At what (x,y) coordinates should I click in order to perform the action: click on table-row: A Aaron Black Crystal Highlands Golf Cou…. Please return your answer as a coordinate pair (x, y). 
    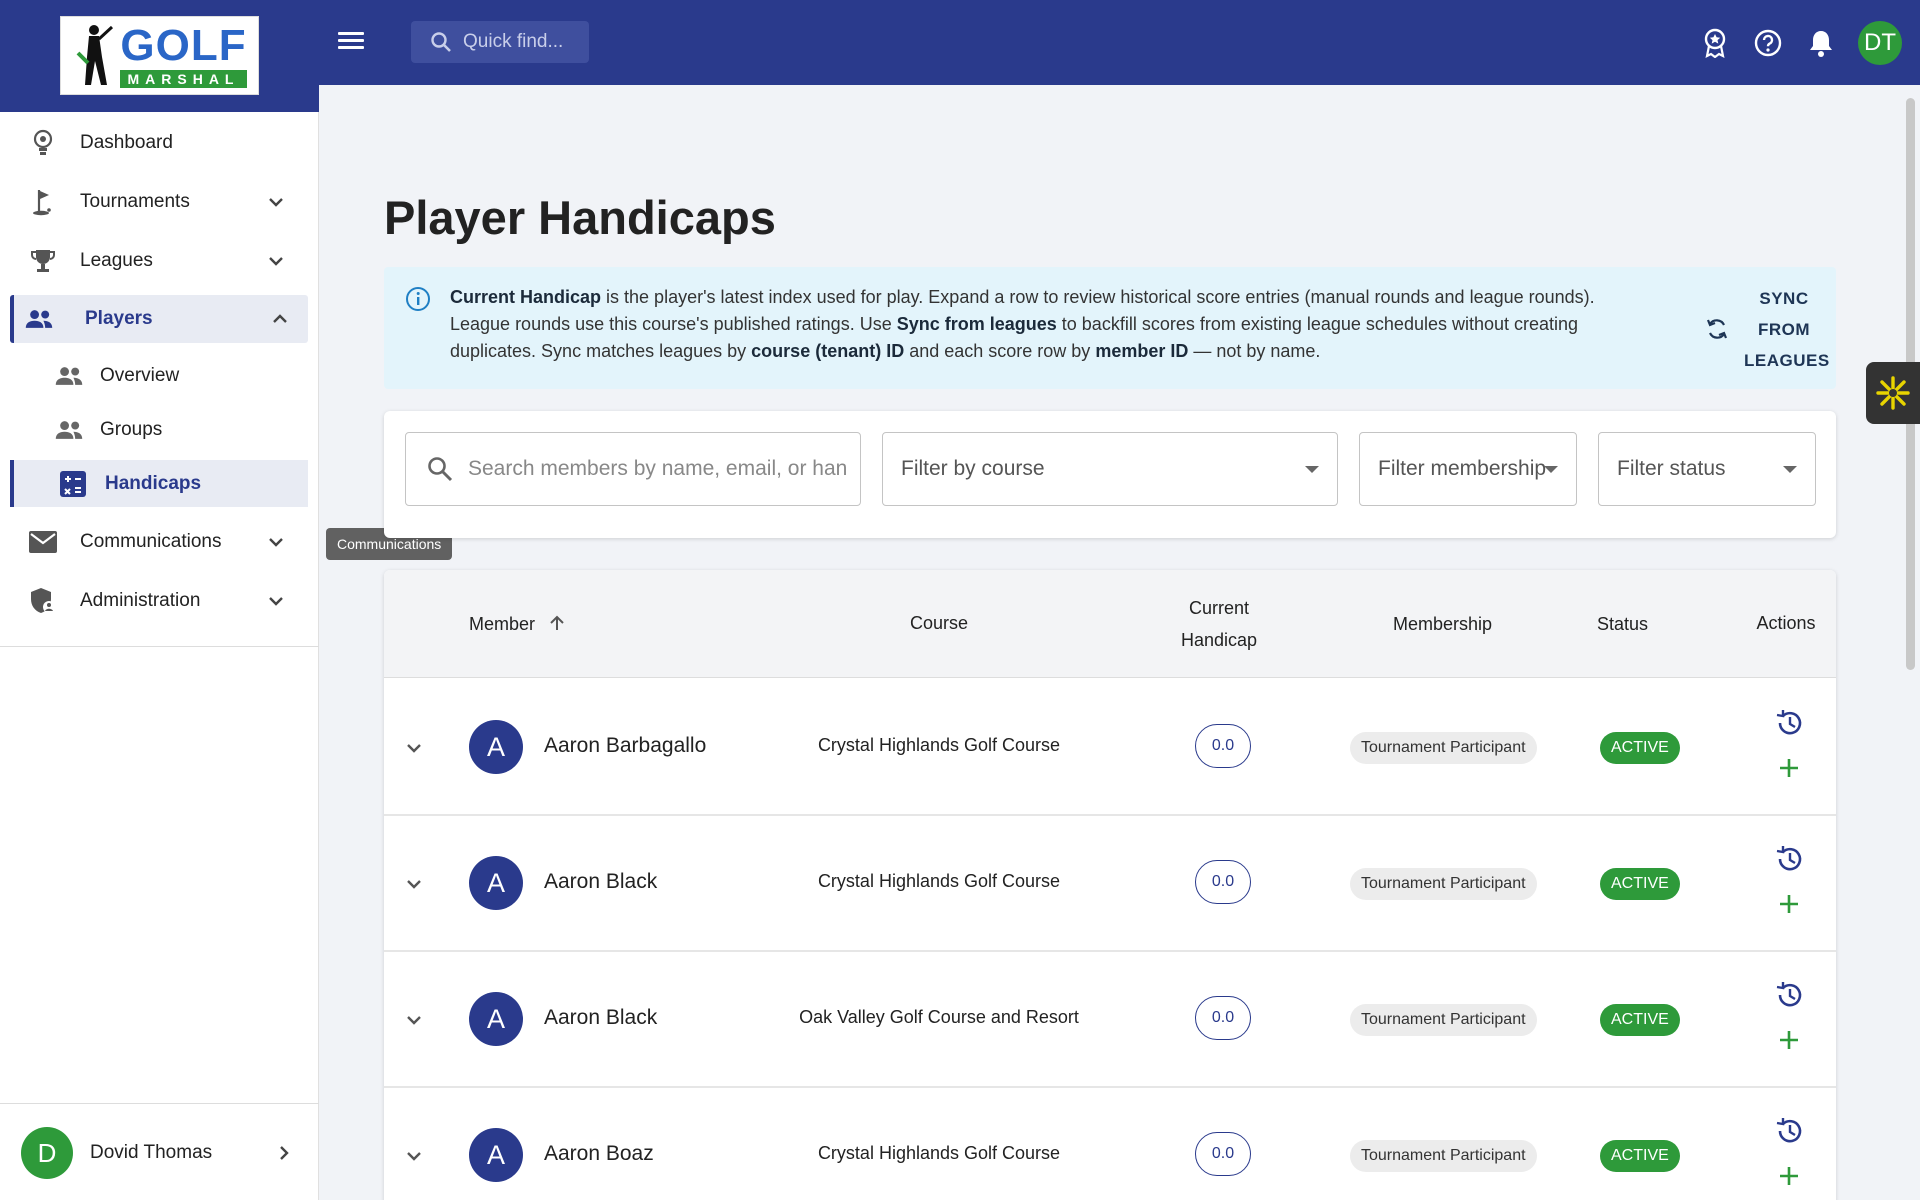
    Looking at the image, I should click on (1110, 884).